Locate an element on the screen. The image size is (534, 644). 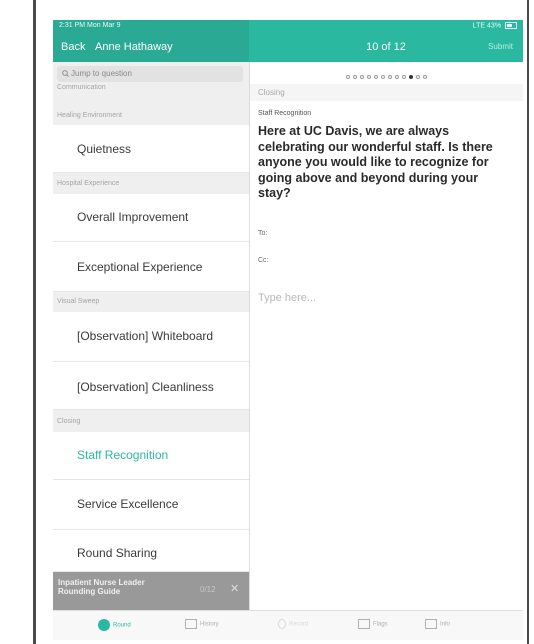
bottom-tab-bar: Round History Record Flags Info is located at coordinates (288, 625).